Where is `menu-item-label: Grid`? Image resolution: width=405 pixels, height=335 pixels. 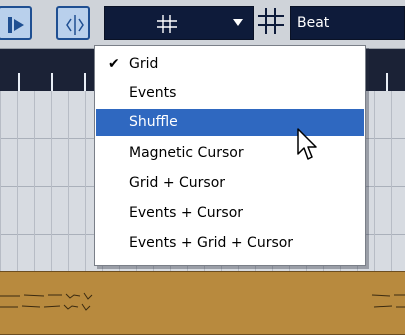
menu-item-label: Grid is located at coordinates (144, 64).